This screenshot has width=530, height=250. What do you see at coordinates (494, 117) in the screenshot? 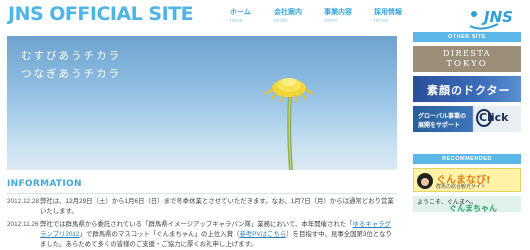
I see `banner-line: Click` at bounding box center [494, 117].